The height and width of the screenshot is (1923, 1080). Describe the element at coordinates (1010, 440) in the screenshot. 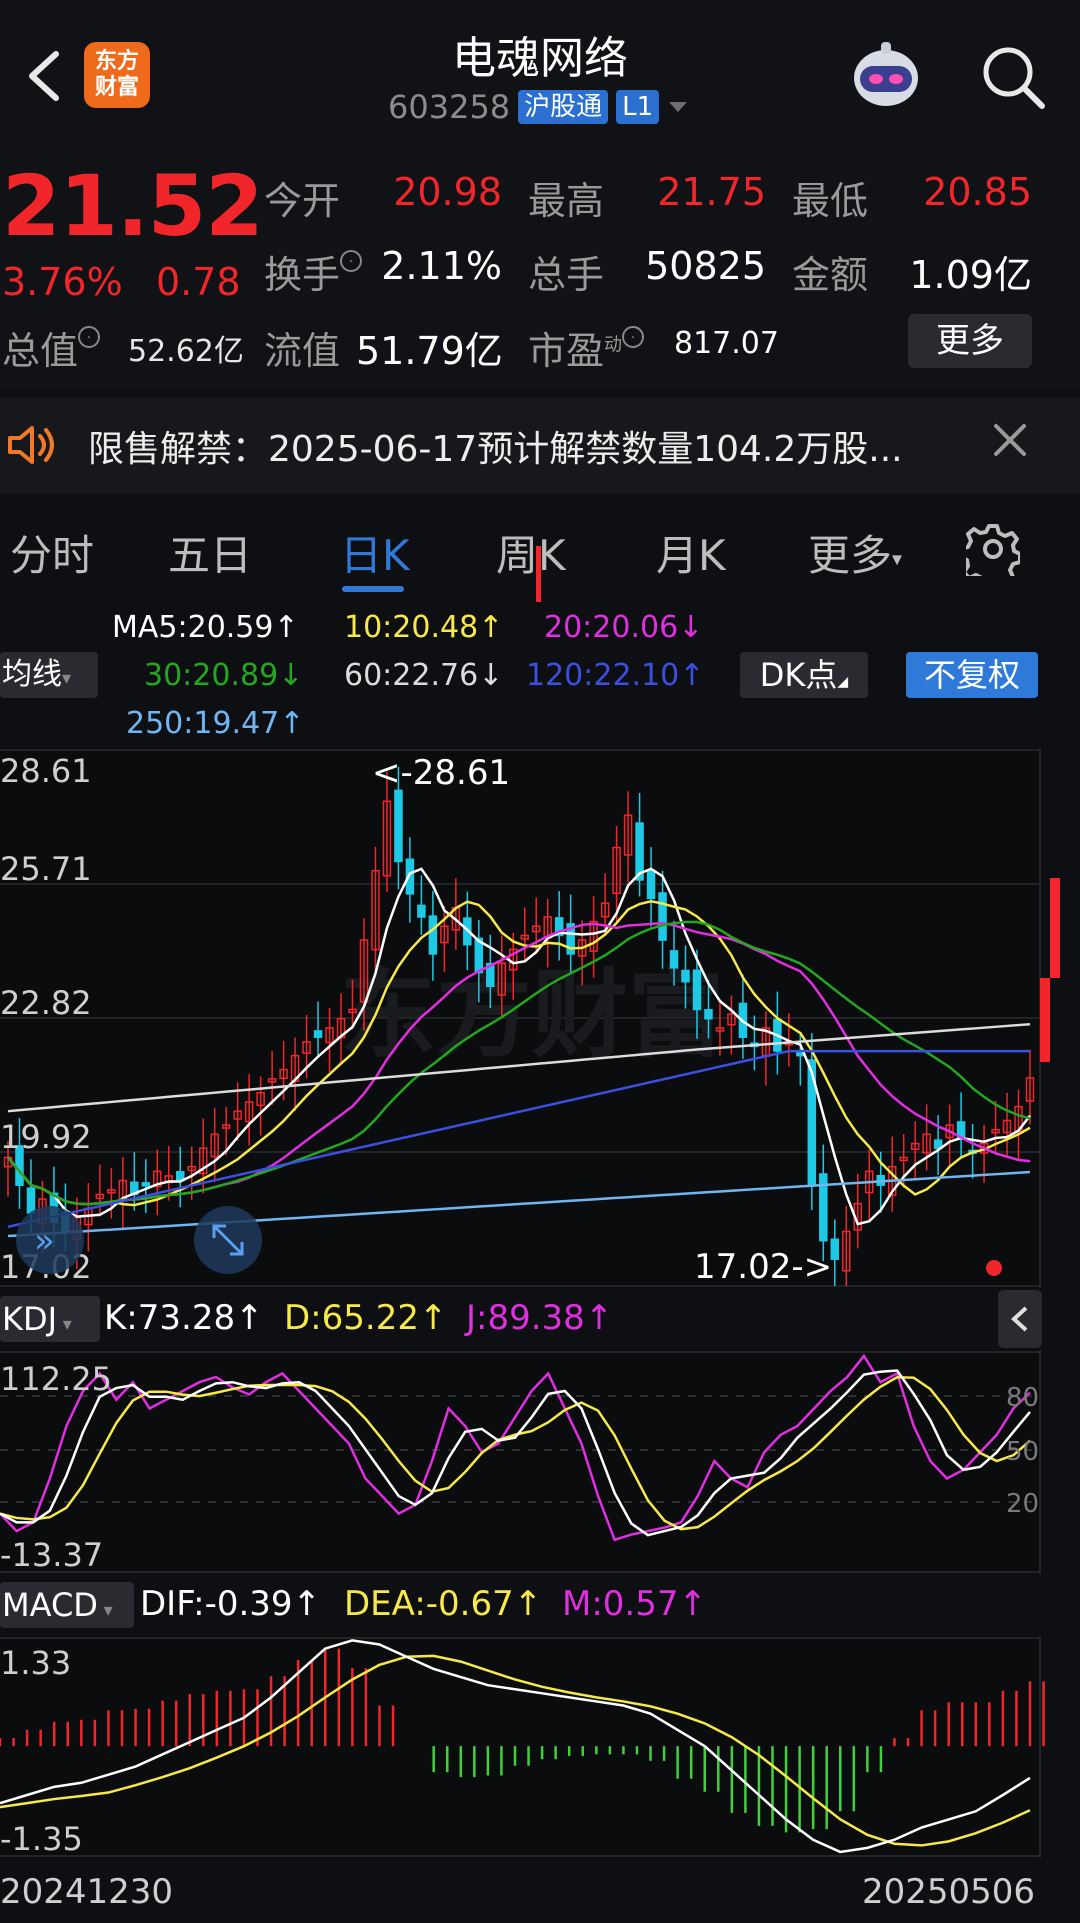

I see `close-icon` at that location.